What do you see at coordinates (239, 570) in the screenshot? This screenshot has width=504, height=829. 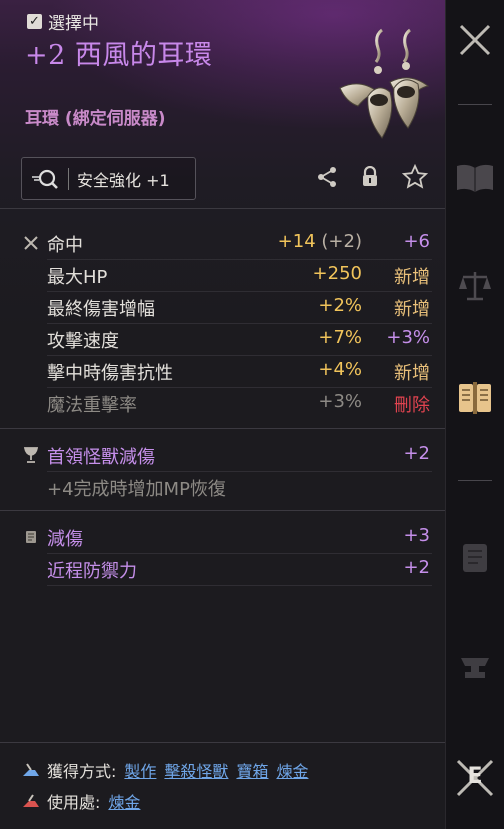 I see `set-bonus-row: 近程防禦力 +2` at bounding box center [239, 570].